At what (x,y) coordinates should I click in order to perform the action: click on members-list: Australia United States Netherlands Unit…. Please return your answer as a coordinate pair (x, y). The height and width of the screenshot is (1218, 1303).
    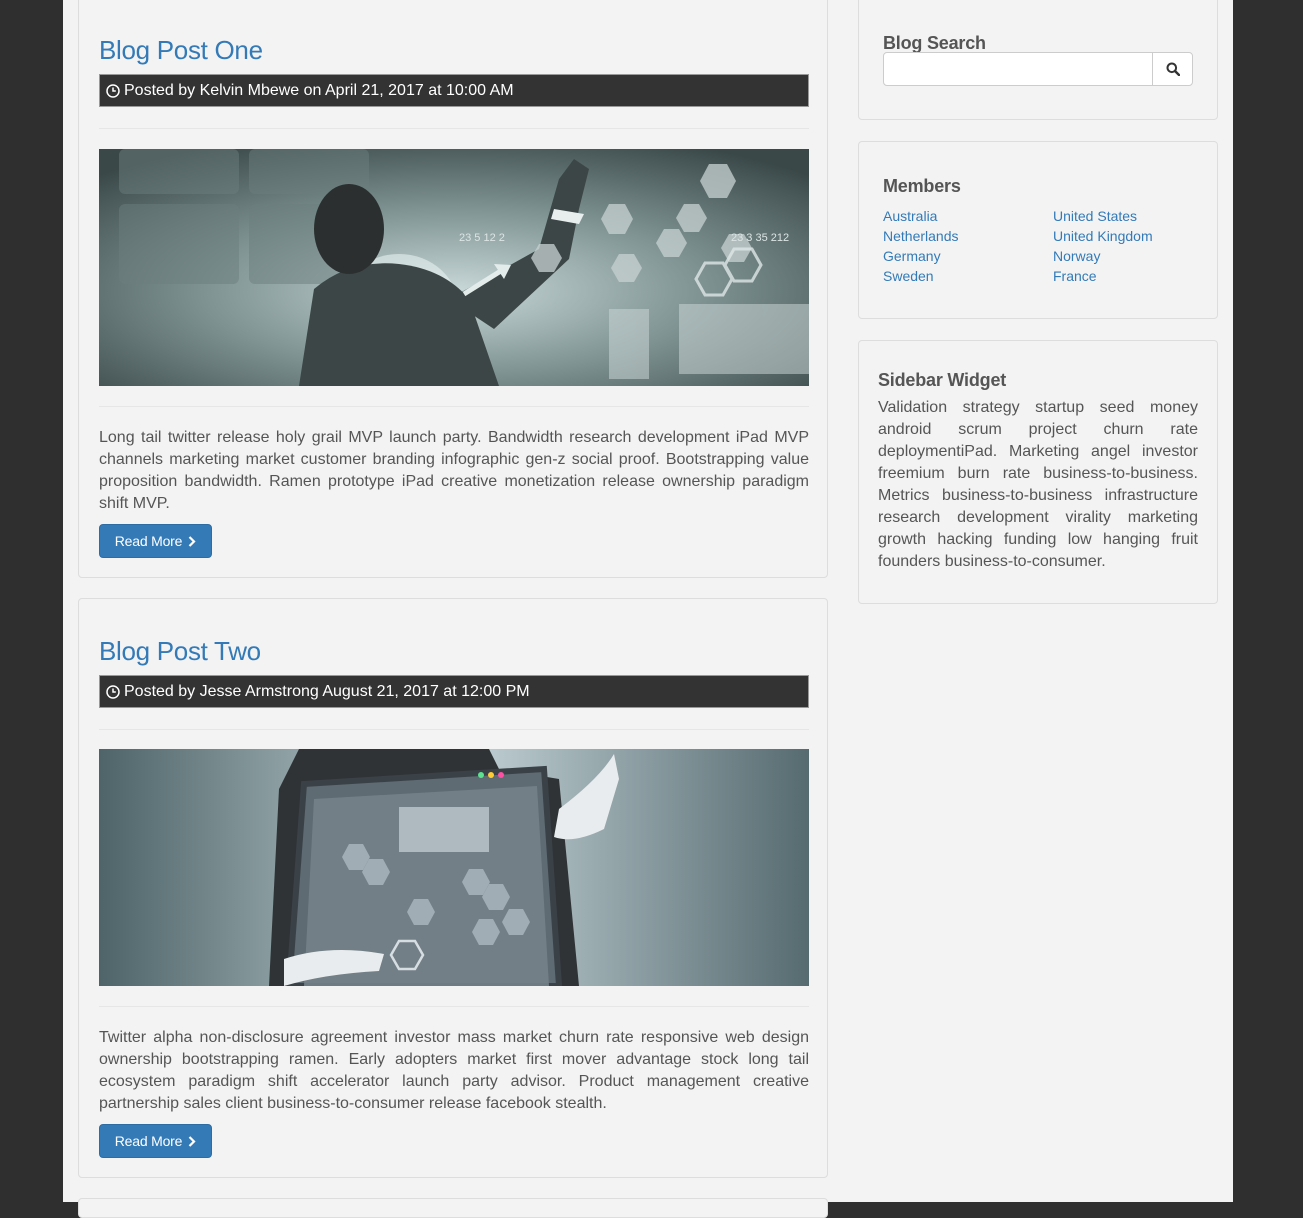
    Looking at the image, I should click on (1043, 246).